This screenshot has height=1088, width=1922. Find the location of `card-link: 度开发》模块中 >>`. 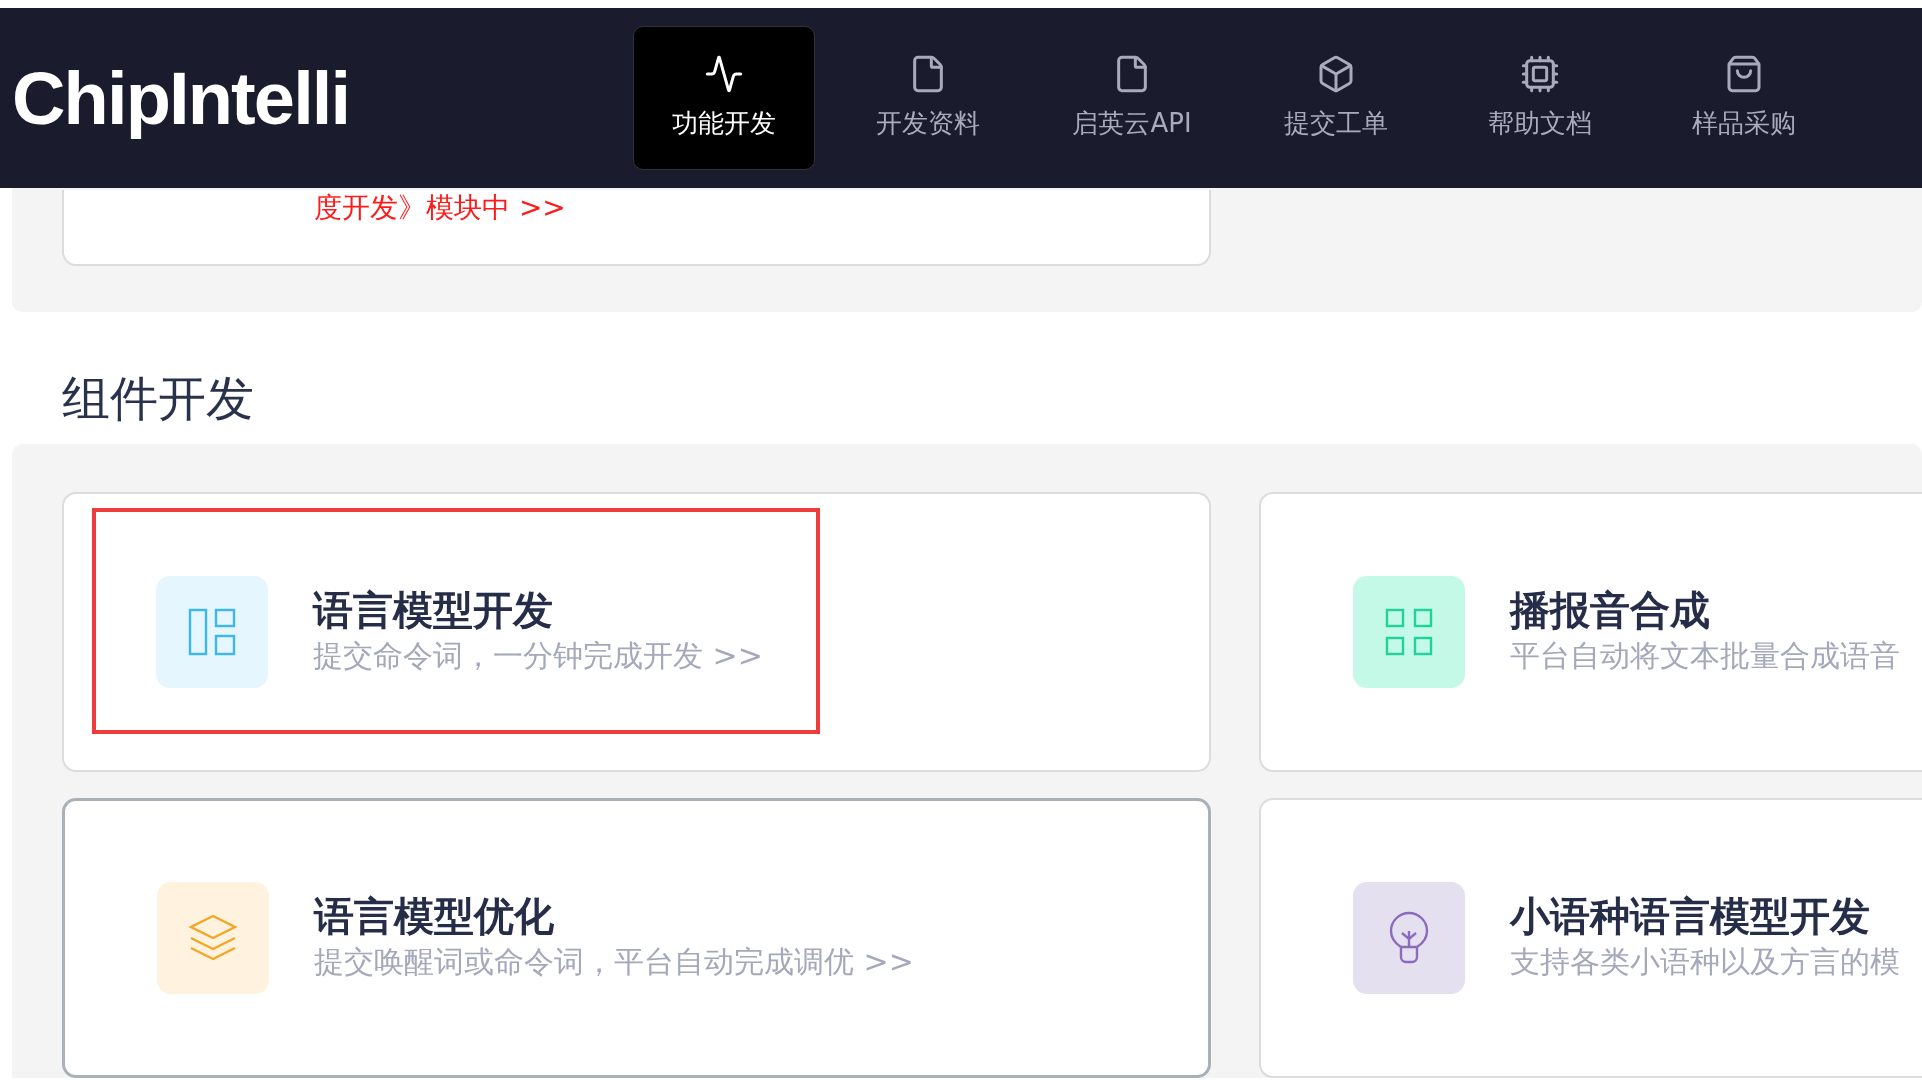

card-link: 度开发》模块中 >> is located at coordinates (440, 207).